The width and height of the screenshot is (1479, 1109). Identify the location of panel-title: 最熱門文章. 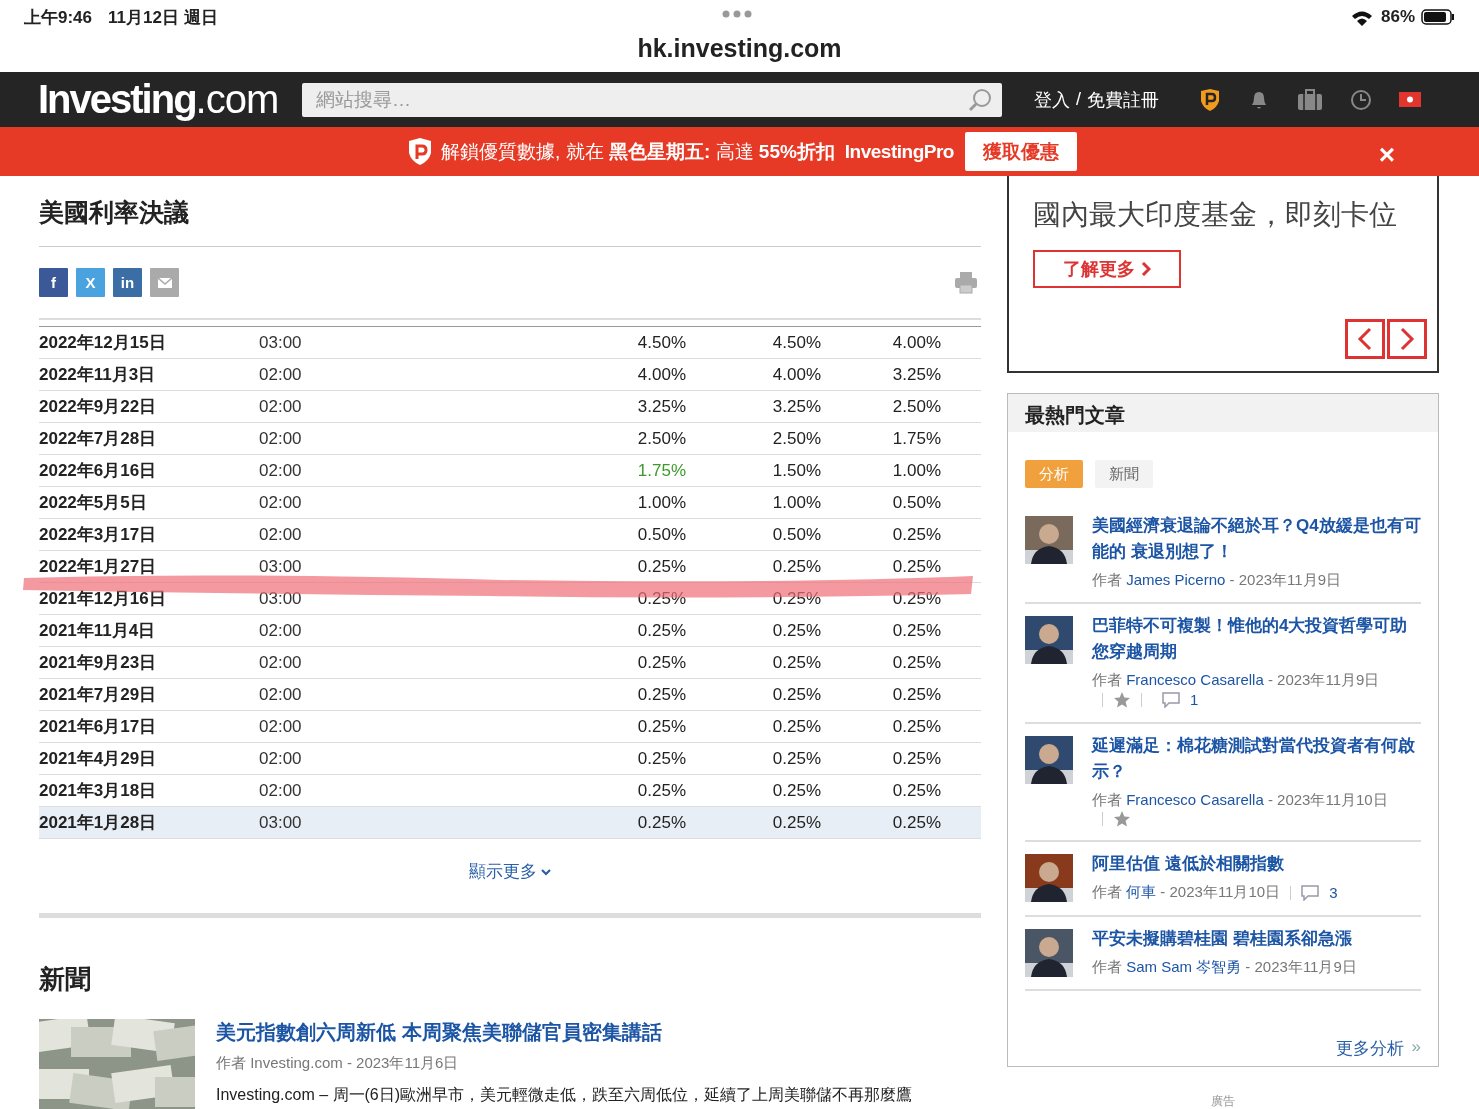
(1223, 413).